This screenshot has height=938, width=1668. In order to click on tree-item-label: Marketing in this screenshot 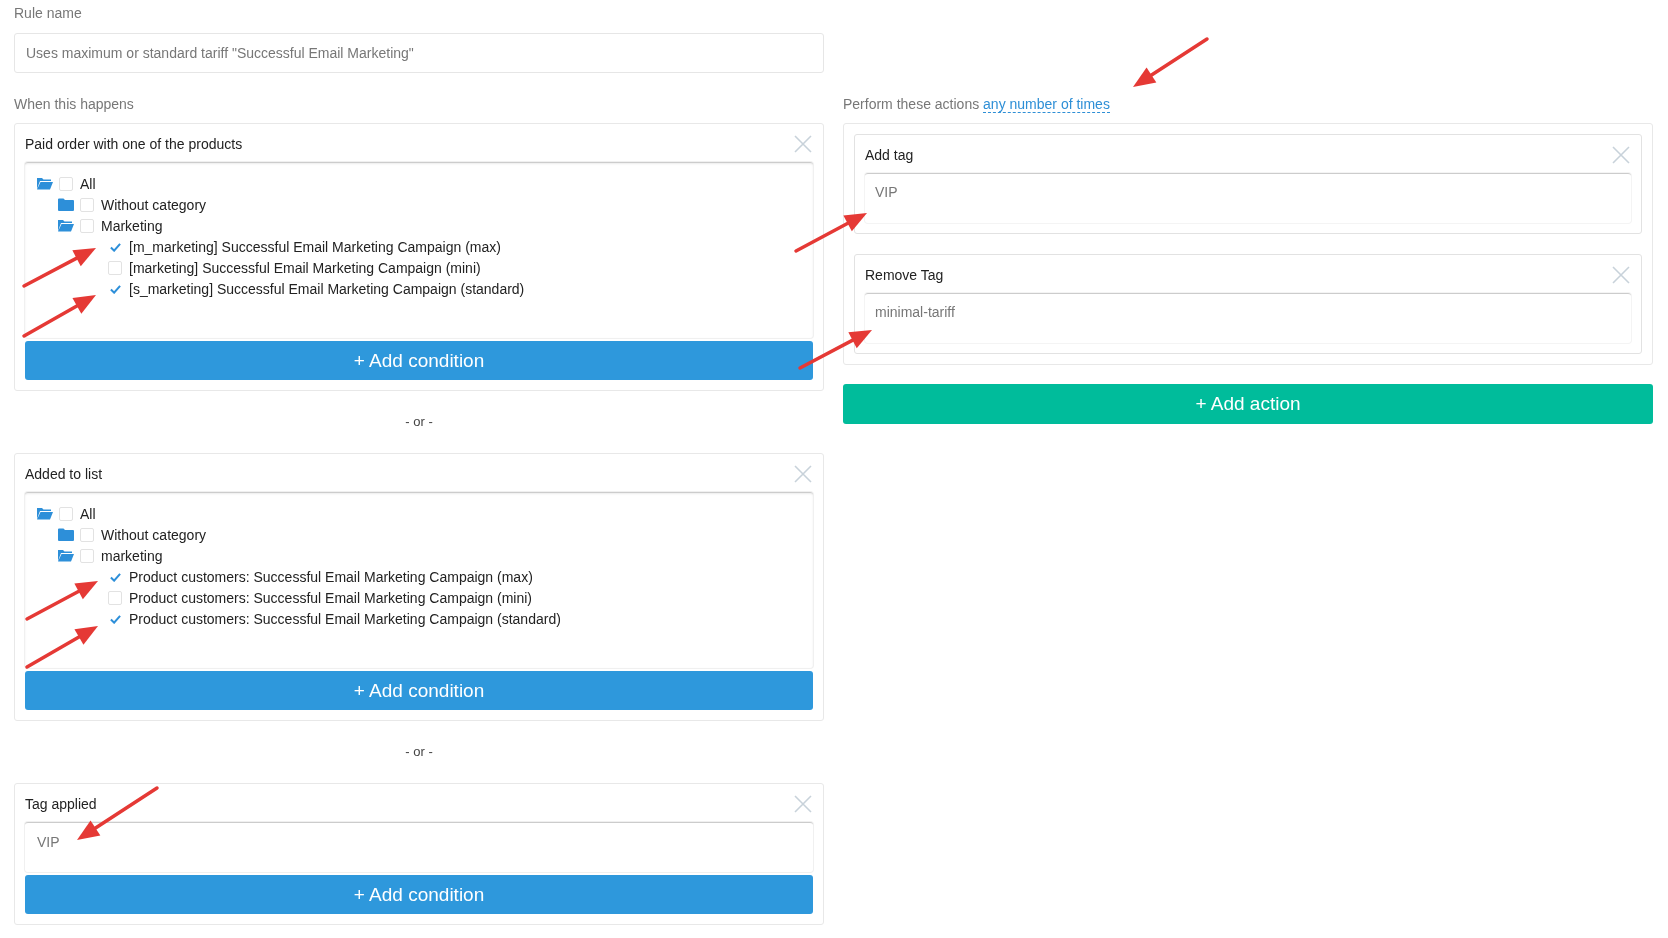, I will do `click(132, 225)`.